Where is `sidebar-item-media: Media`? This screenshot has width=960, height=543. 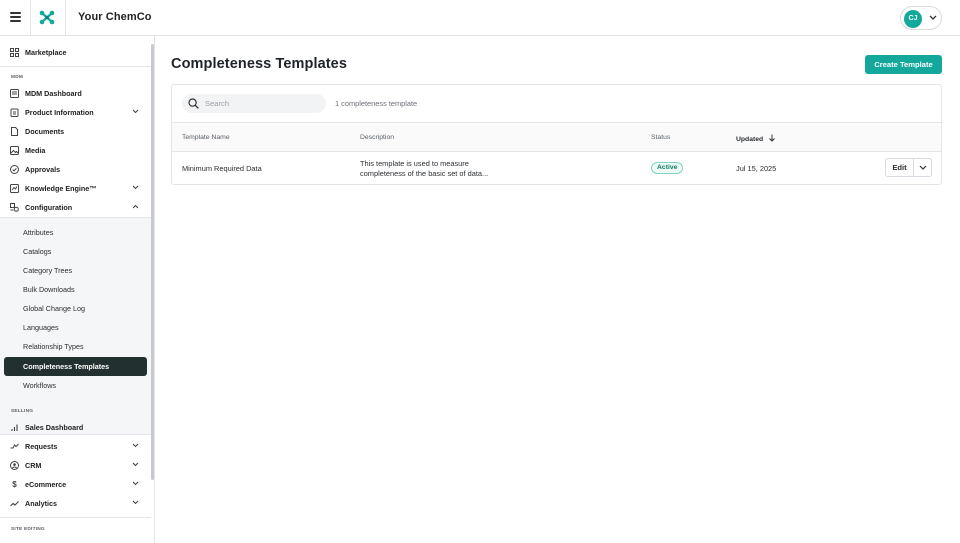
sidebar-item-media: Media is located at coordinates (76, 150).